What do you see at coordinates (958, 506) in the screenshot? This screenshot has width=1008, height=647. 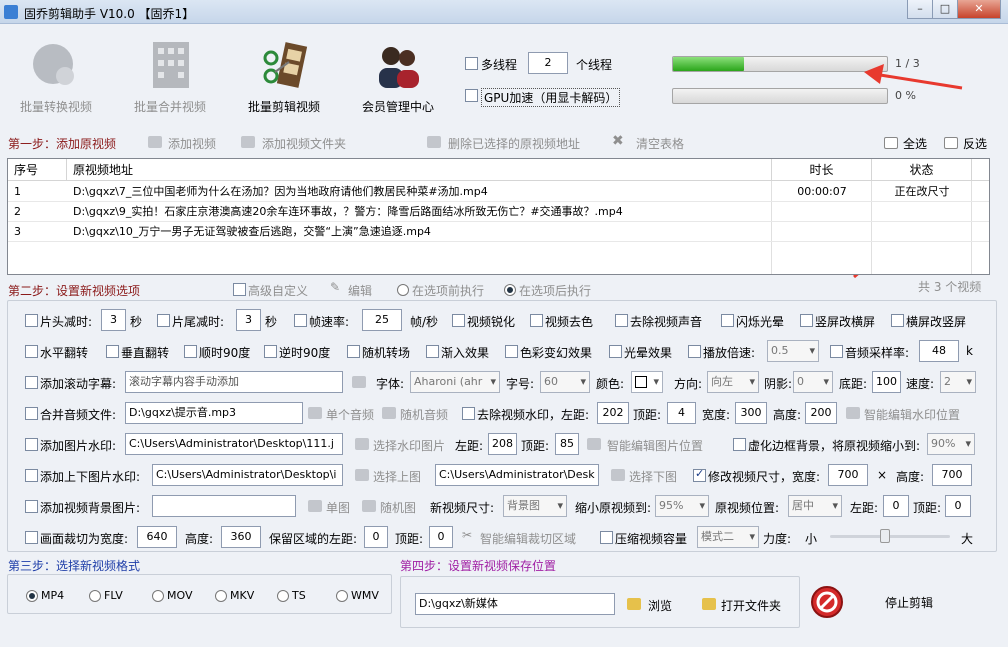 I see `bg-top-input: 0` at bounding box center [958, 506].